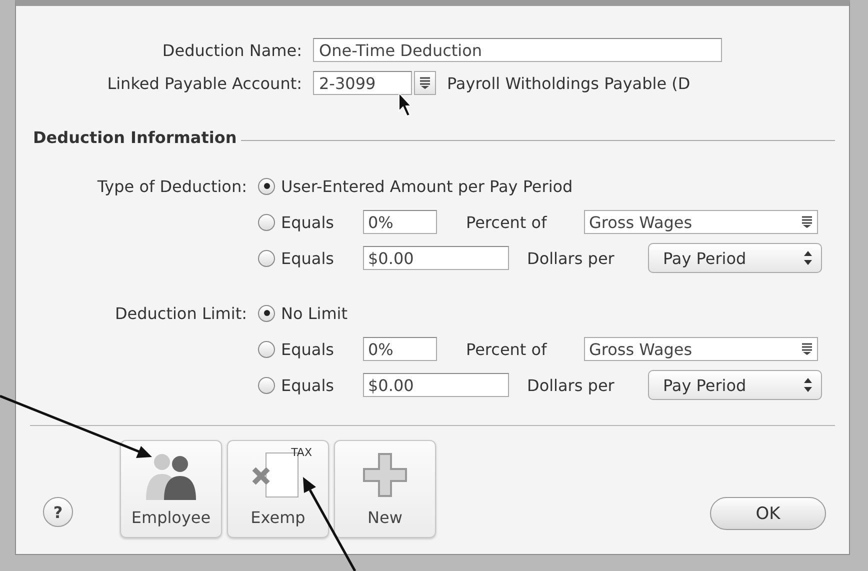 This screenshot has height=571, width=868. I want to click on exemption-button: TAX Exemp, so click(278, 489).